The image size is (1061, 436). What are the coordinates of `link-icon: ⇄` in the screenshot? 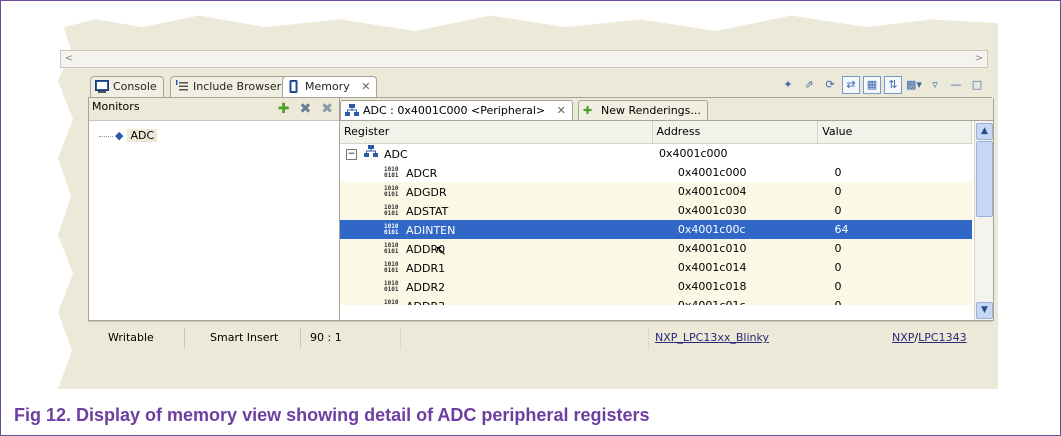 It's located at (851, 85).